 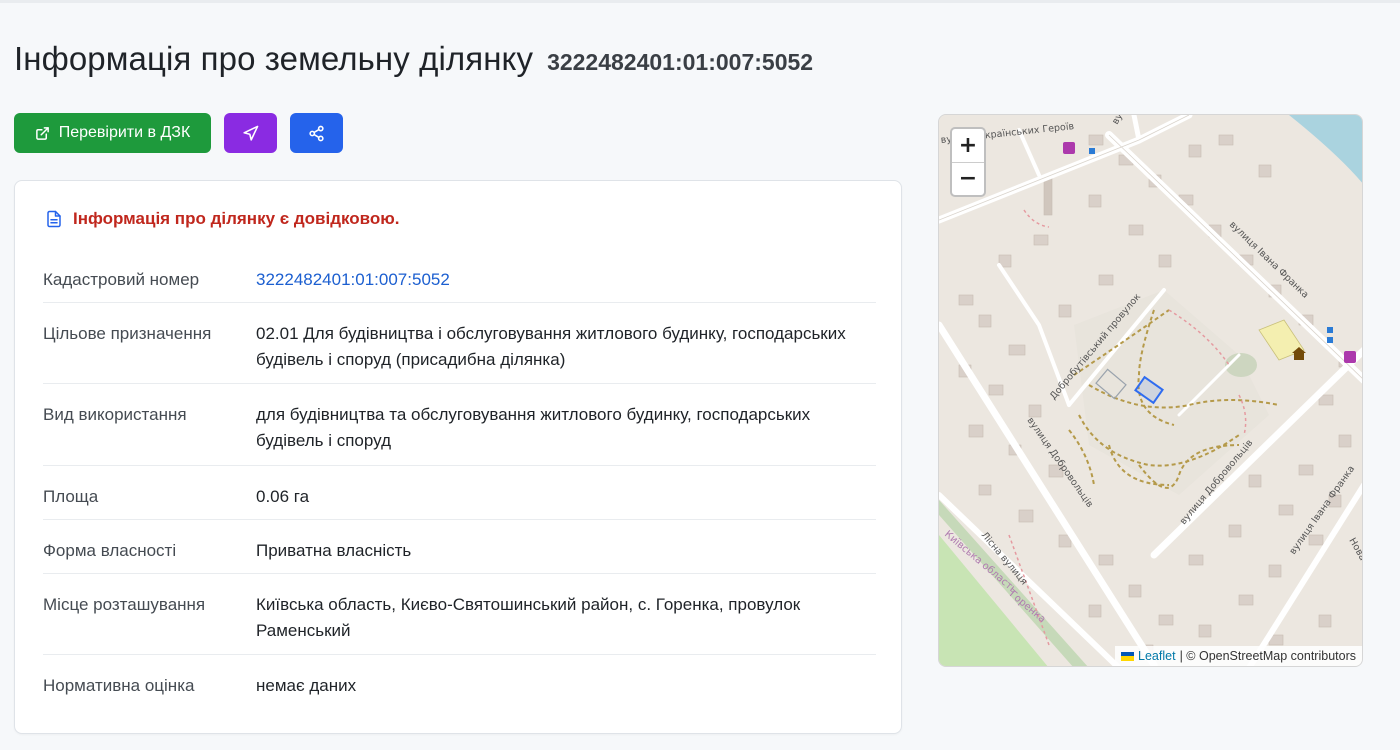 I want to click on check-dzk-button: Перевірити в ДЗК, so click(x=112, y=133).